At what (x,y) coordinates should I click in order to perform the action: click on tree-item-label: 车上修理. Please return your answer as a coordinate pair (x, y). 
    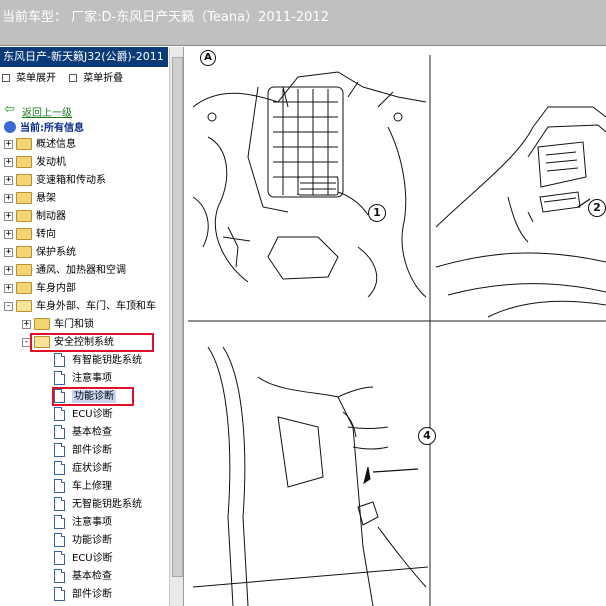
    Looking at the image, I should click on (92, 486).